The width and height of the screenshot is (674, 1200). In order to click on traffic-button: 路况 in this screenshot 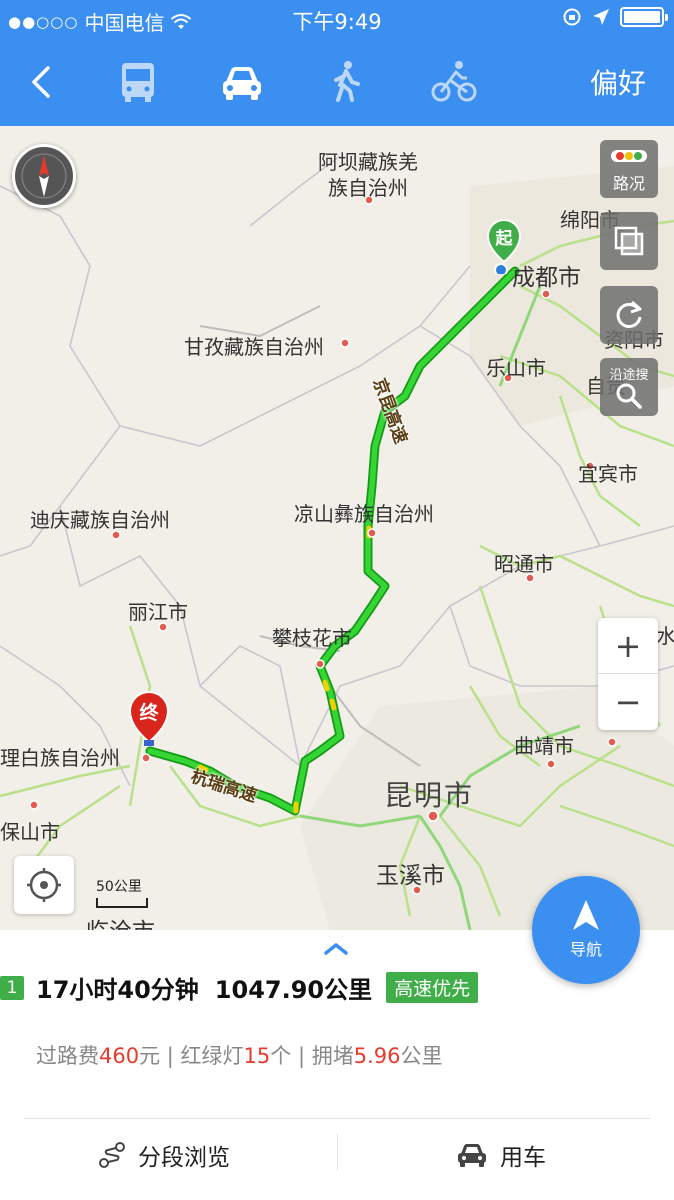, I will do `click(629, 169)`.